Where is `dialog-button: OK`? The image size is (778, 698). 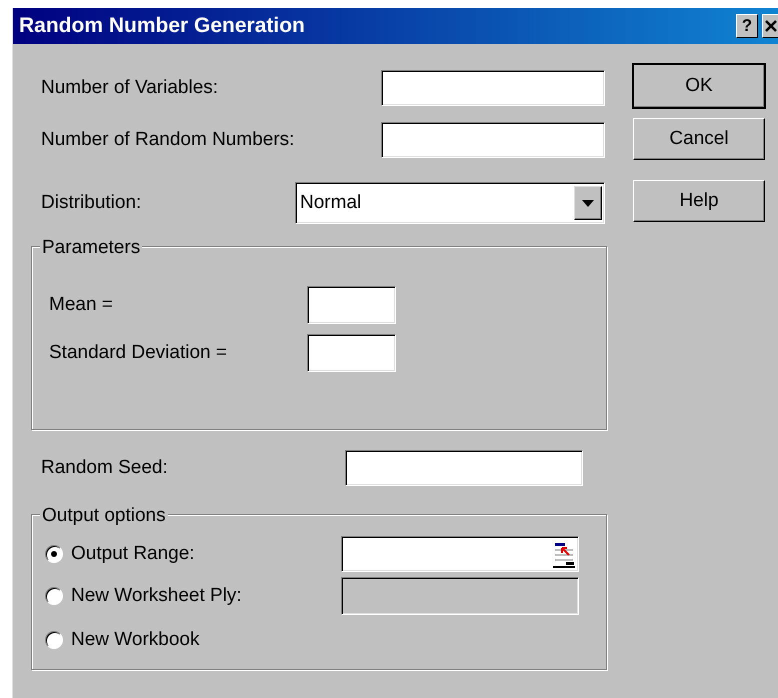
dialog-button: OK is located at coordinates (699, 86).